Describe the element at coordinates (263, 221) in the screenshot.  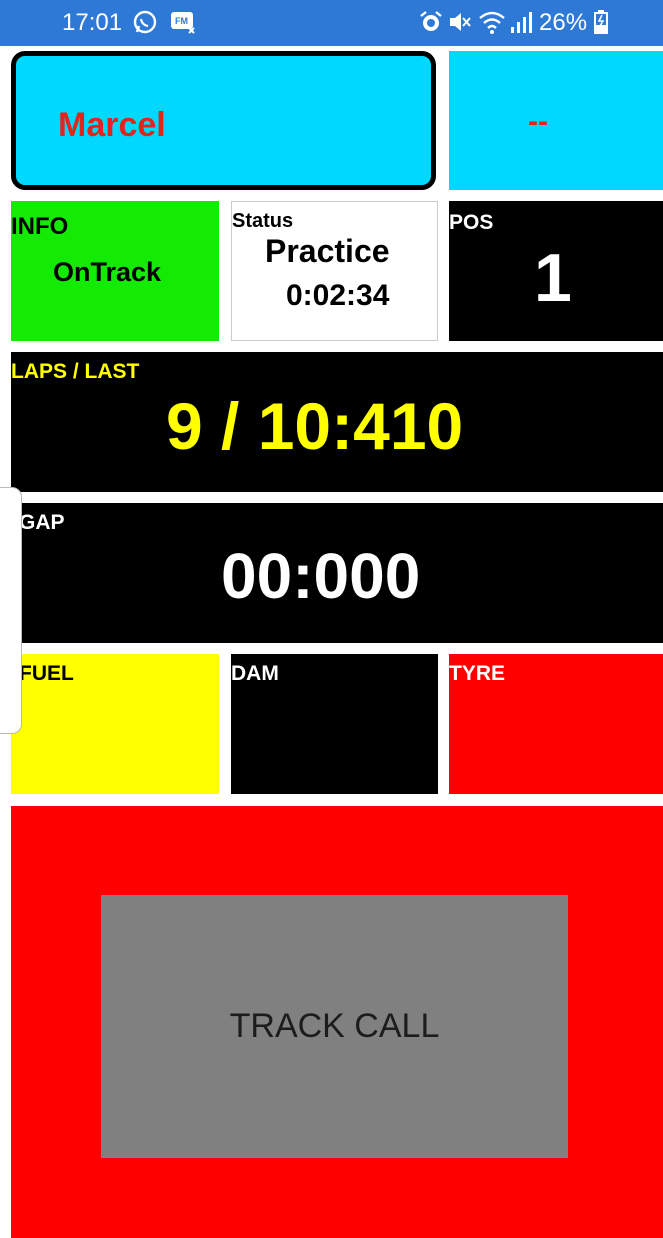
I see `status-label: Status` at that location.